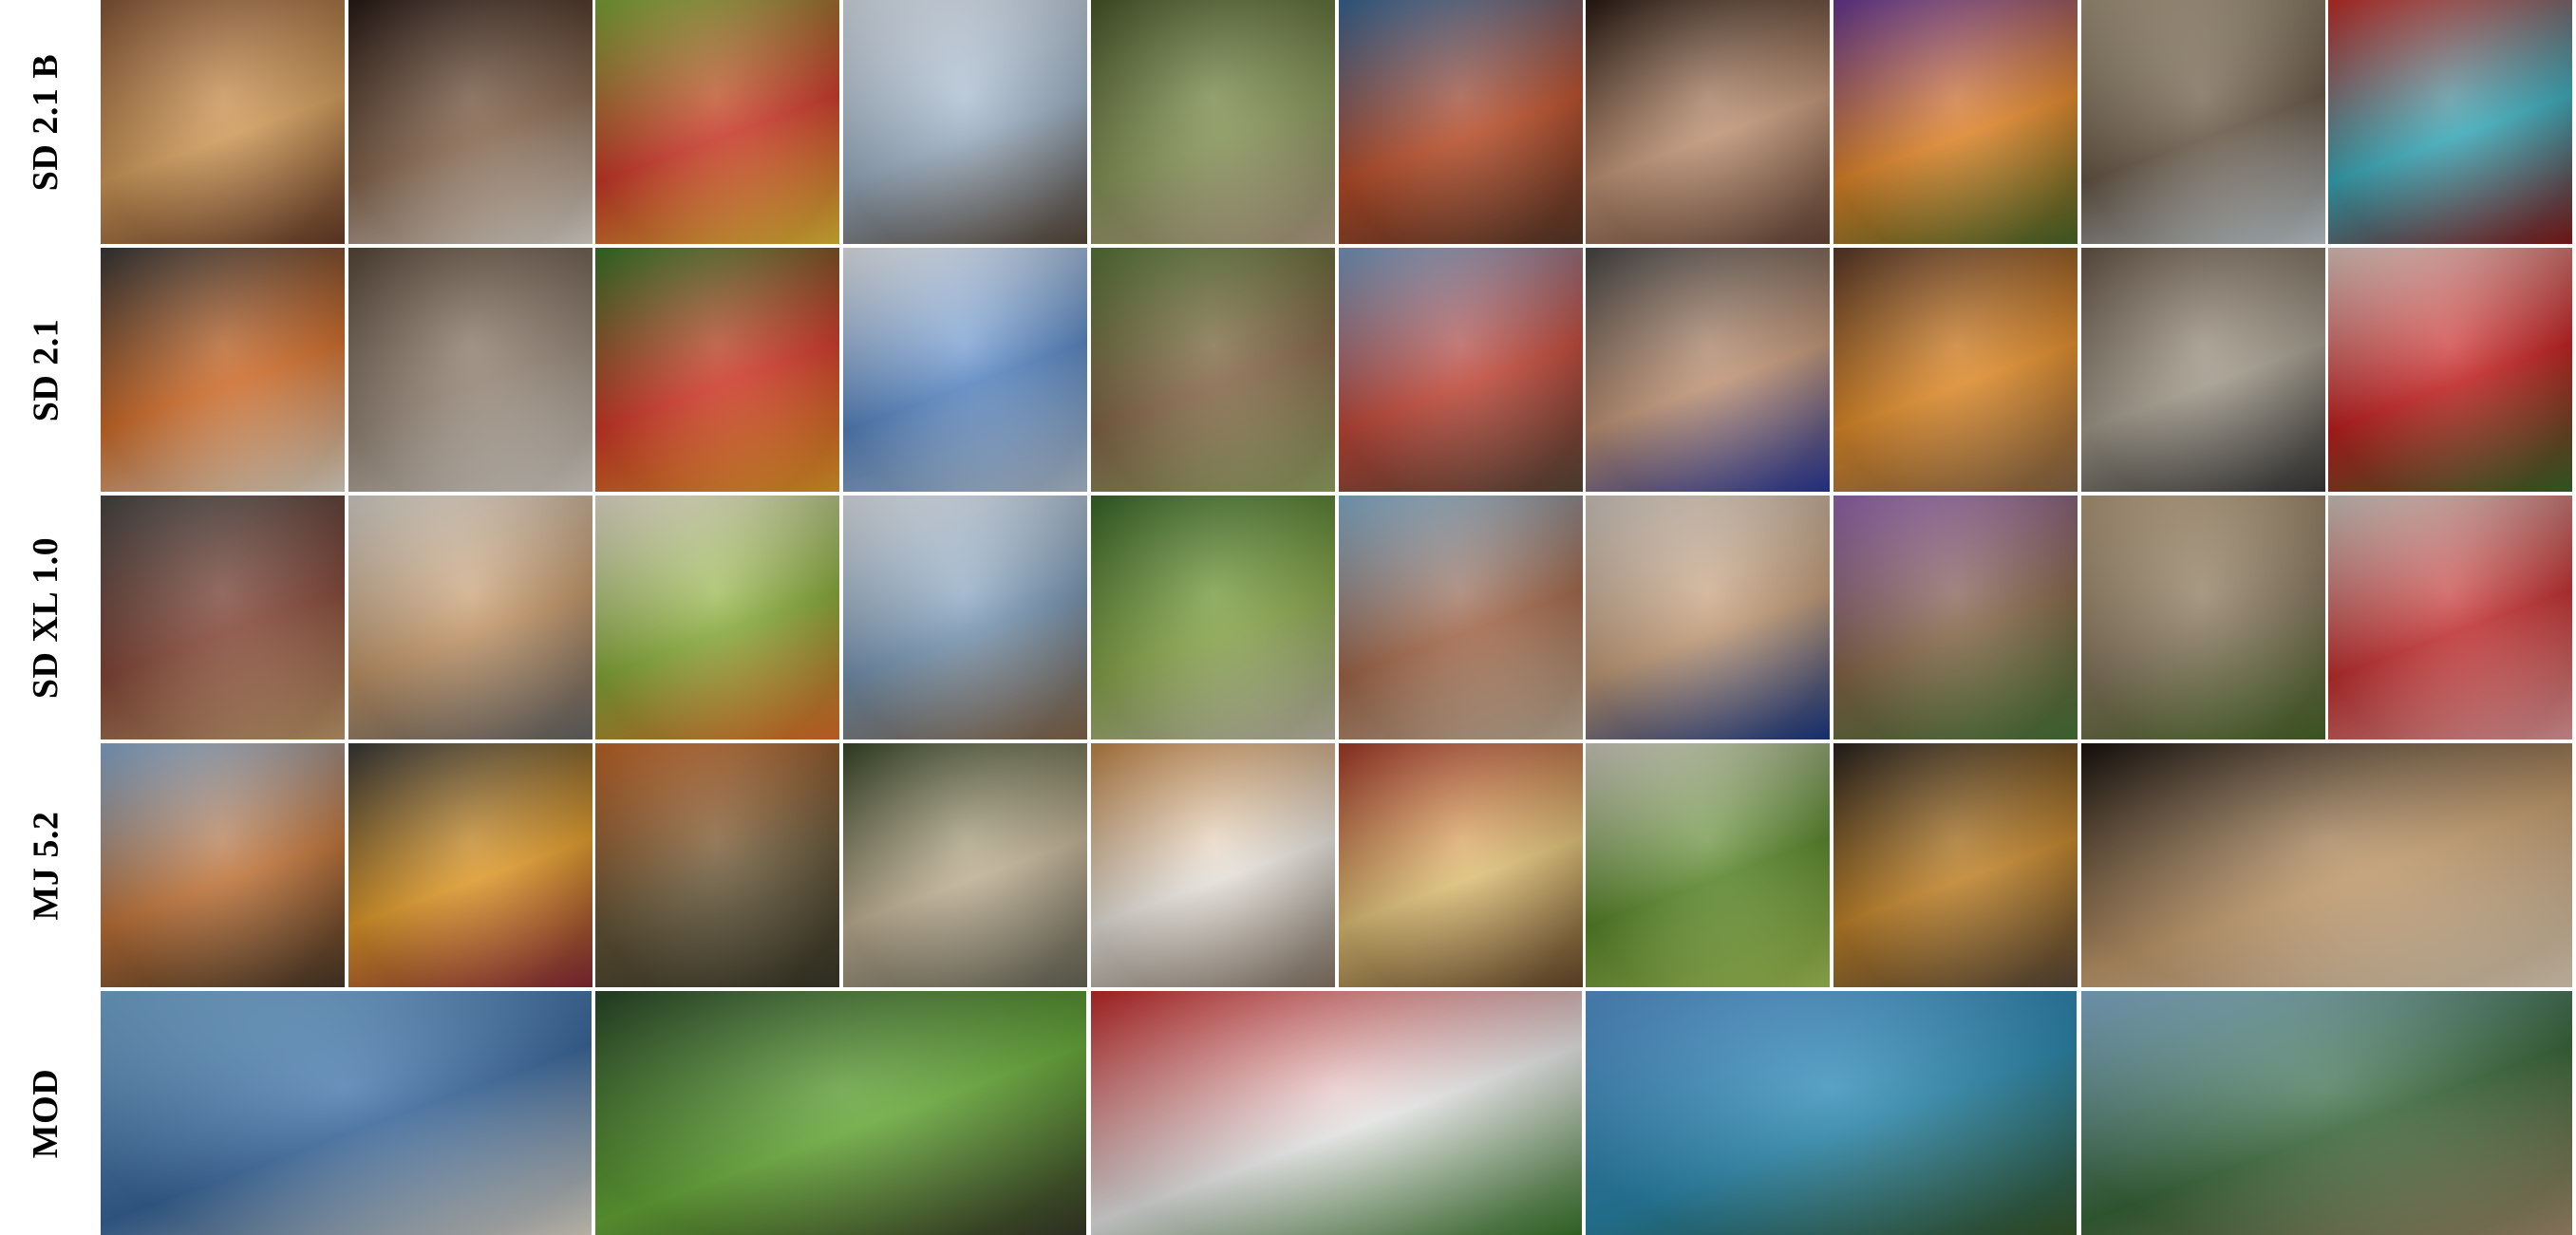  I want to click on row-label: SD 2.1, so click(45, 370).